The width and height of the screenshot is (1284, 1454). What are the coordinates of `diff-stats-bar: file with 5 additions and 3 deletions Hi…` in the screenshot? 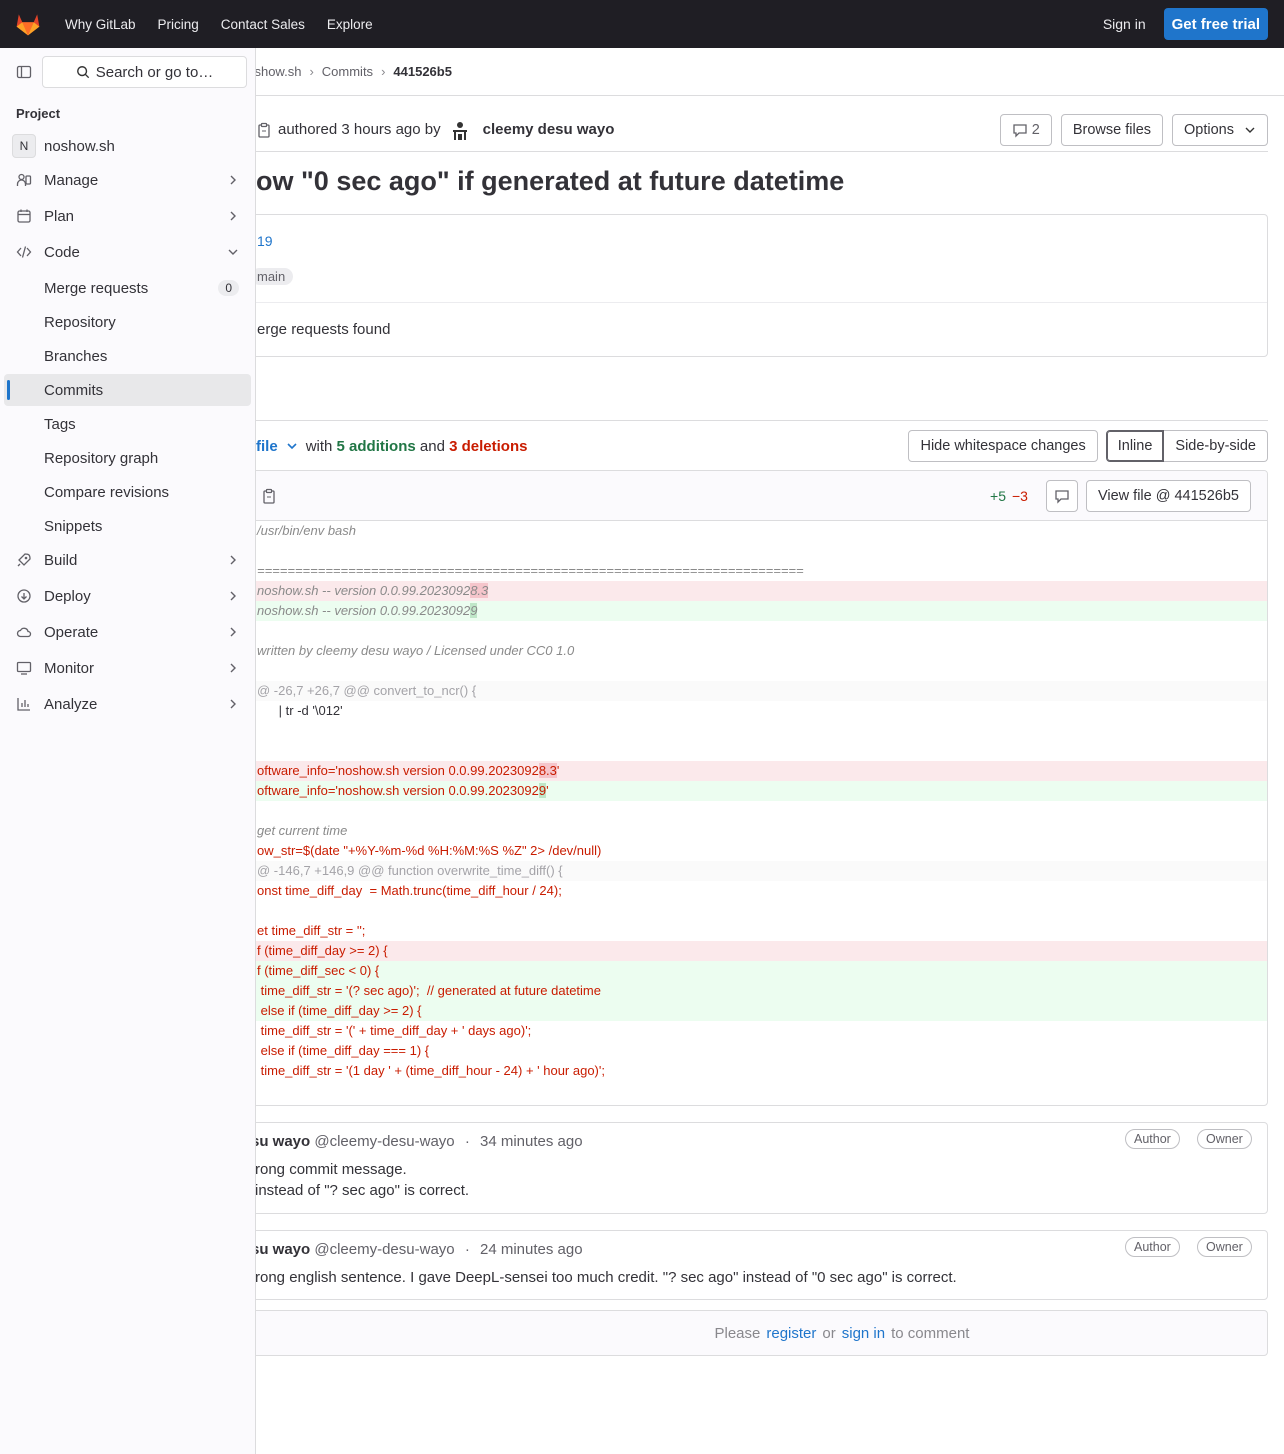 It's located at (762, 446).